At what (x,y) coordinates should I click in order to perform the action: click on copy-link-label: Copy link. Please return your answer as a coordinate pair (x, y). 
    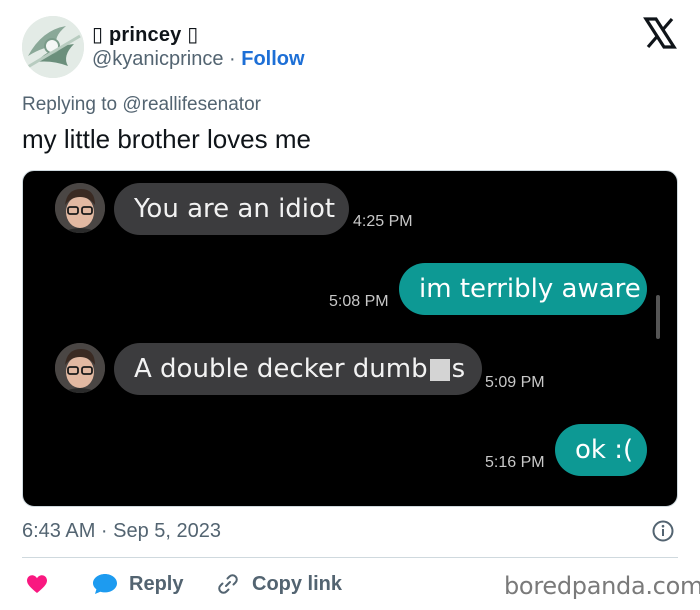
    Looking at the image, I should click on (297, 583).